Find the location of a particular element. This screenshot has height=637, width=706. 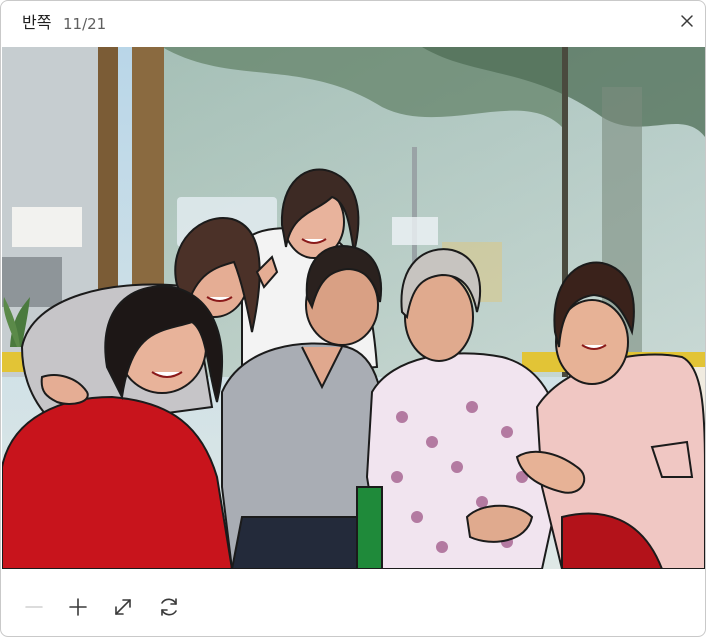

zoom-out-button is located at coordinates (34, 607).